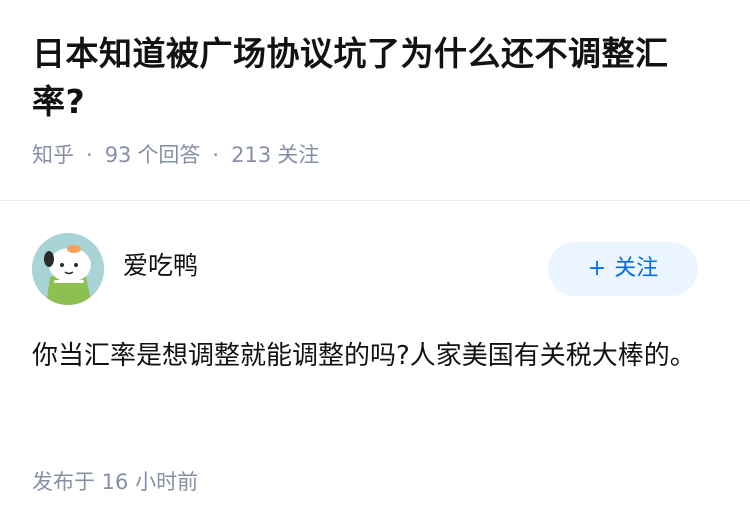  What do you see at coordinates (169, 155) in the screenshot?
I see `answers-label: 个回答` at bounding box center [169, 155].